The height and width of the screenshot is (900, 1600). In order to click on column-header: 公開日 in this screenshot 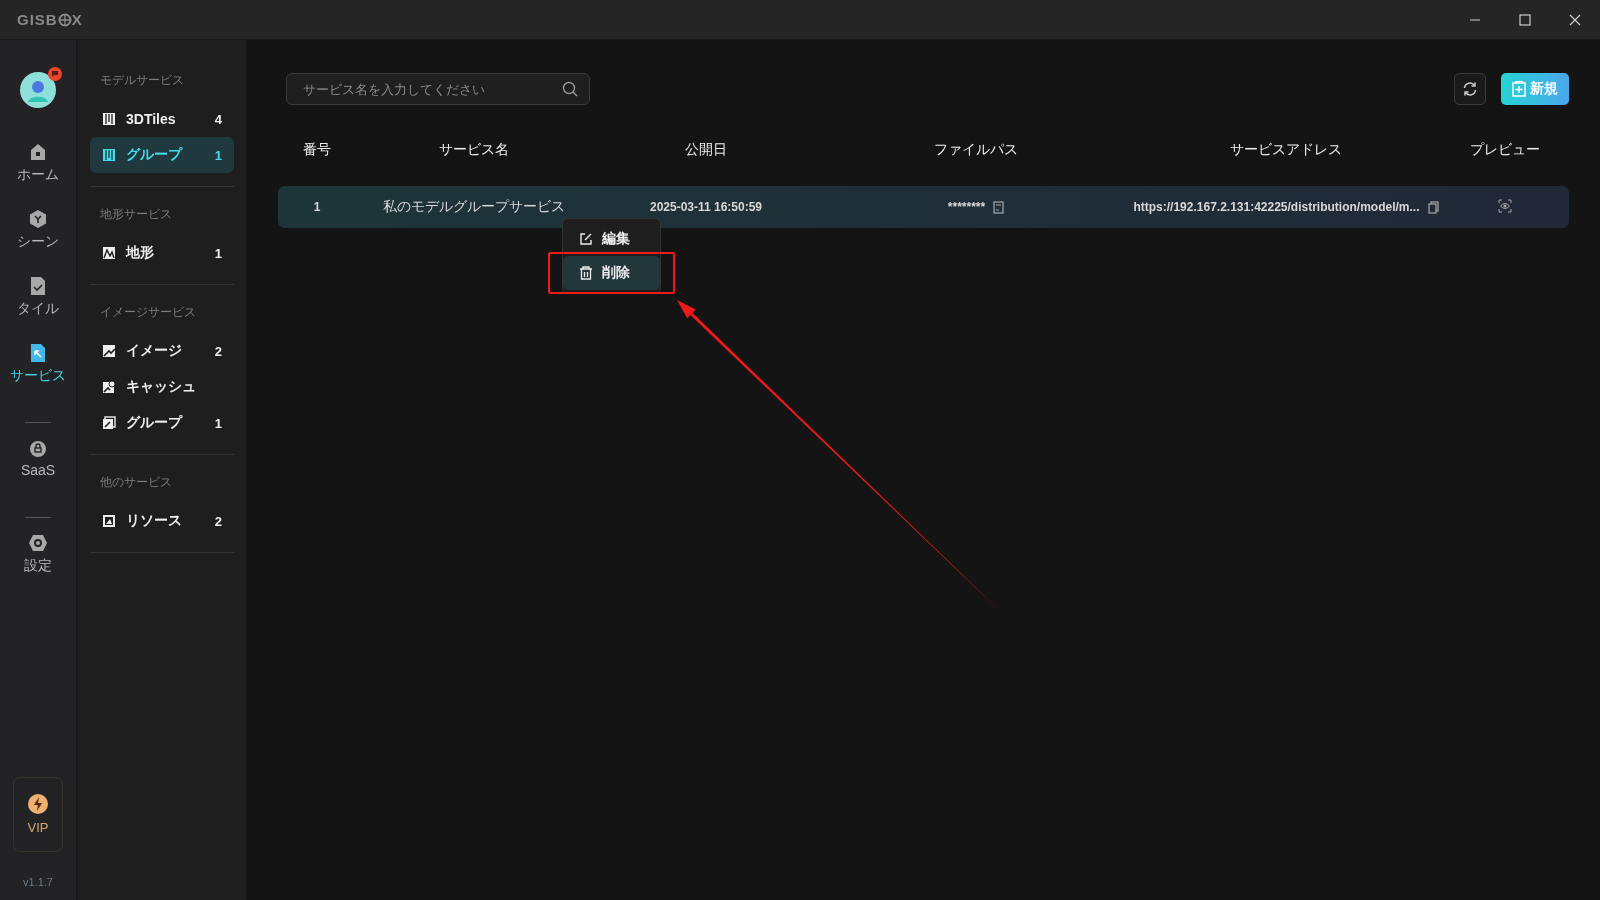, I will do `click(706, 150)`.